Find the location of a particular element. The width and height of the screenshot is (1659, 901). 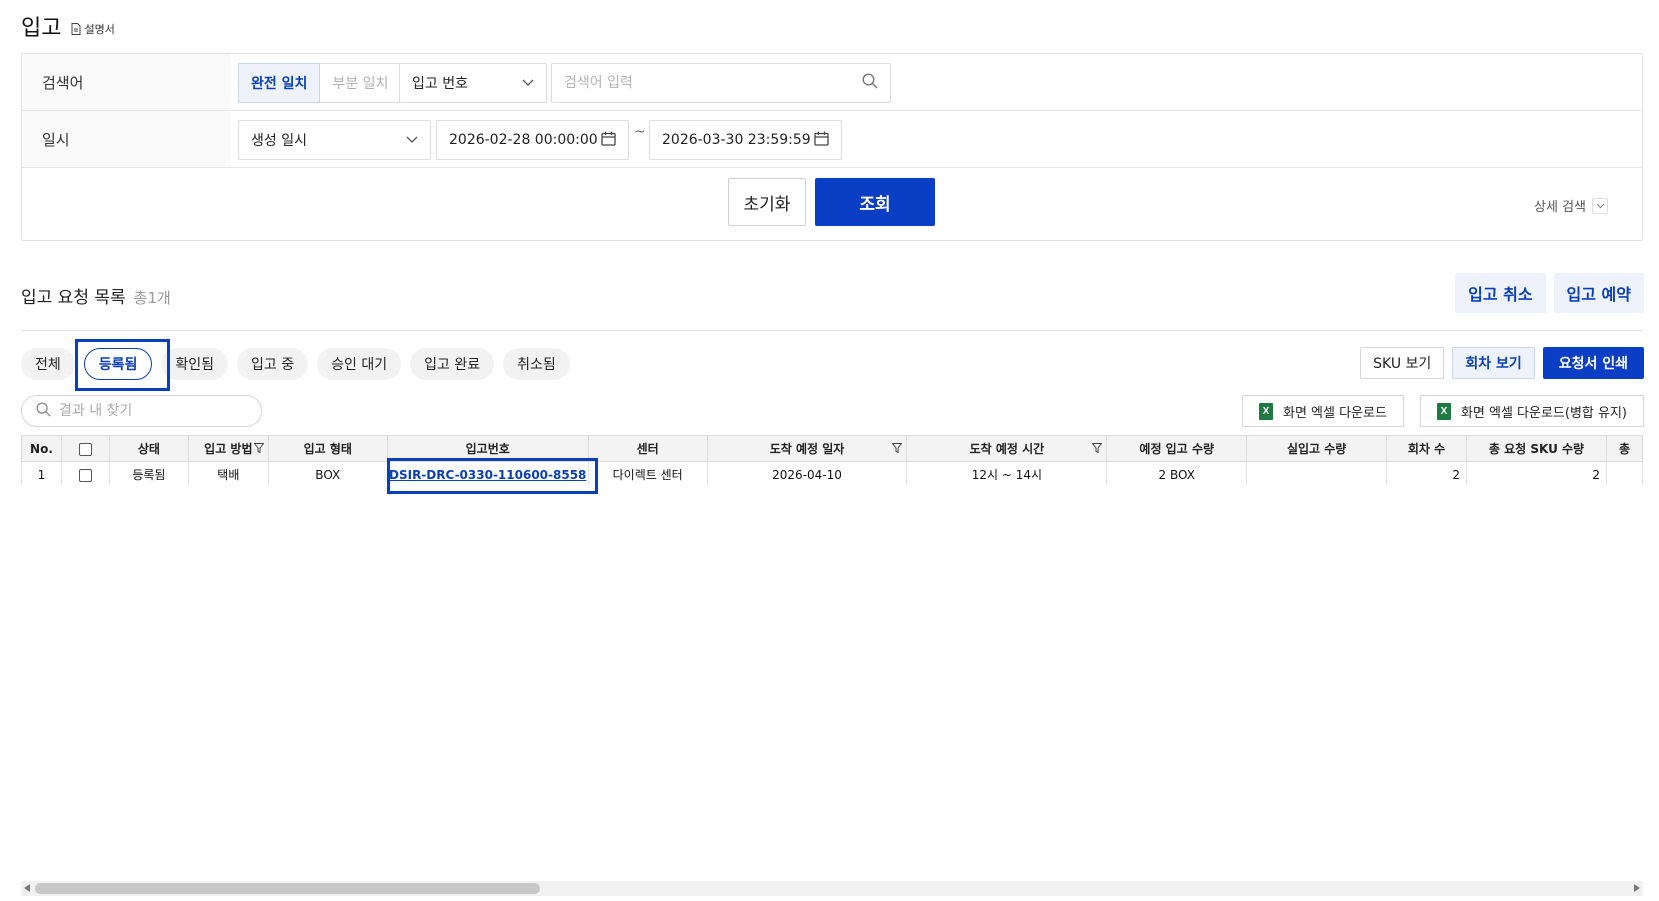

date-to-input: 2026-03-30 23:59:59 is located at coordinates (745, 140).